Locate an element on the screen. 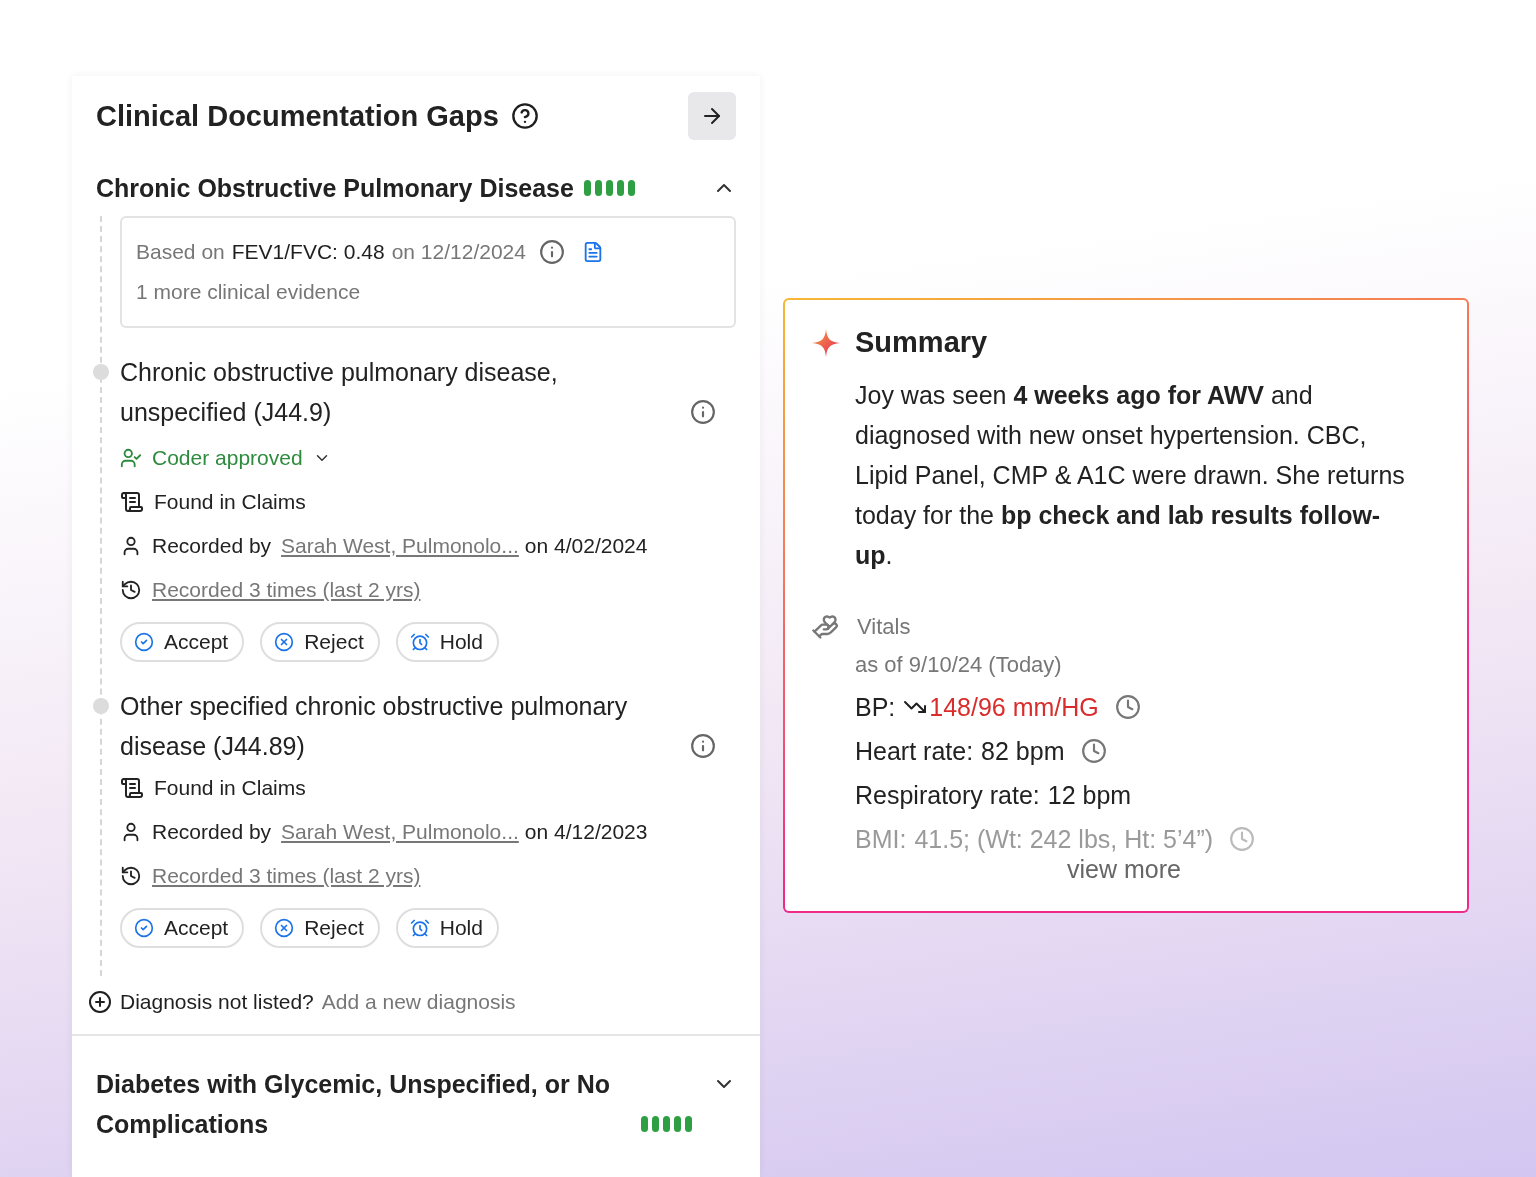 This screenshot has width=1536, height=1177. evidence-label: Based on is located at coordinates (180, 252).